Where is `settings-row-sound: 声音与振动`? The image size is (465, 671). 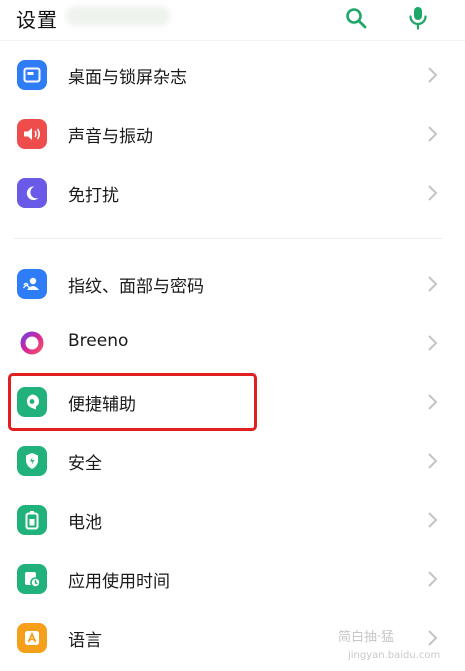 settings-row-sound: 声音与振动 is located at coordinates (232, 134).